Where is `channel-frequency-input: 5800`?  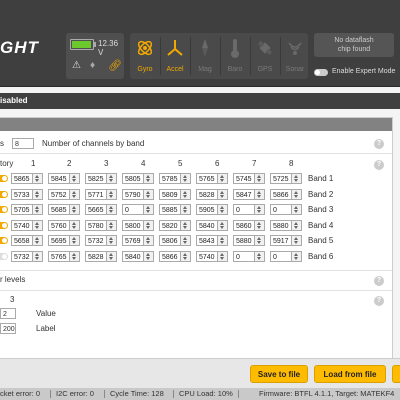 channel-frequency-input: 5800 is located at coordinates (133, 225).